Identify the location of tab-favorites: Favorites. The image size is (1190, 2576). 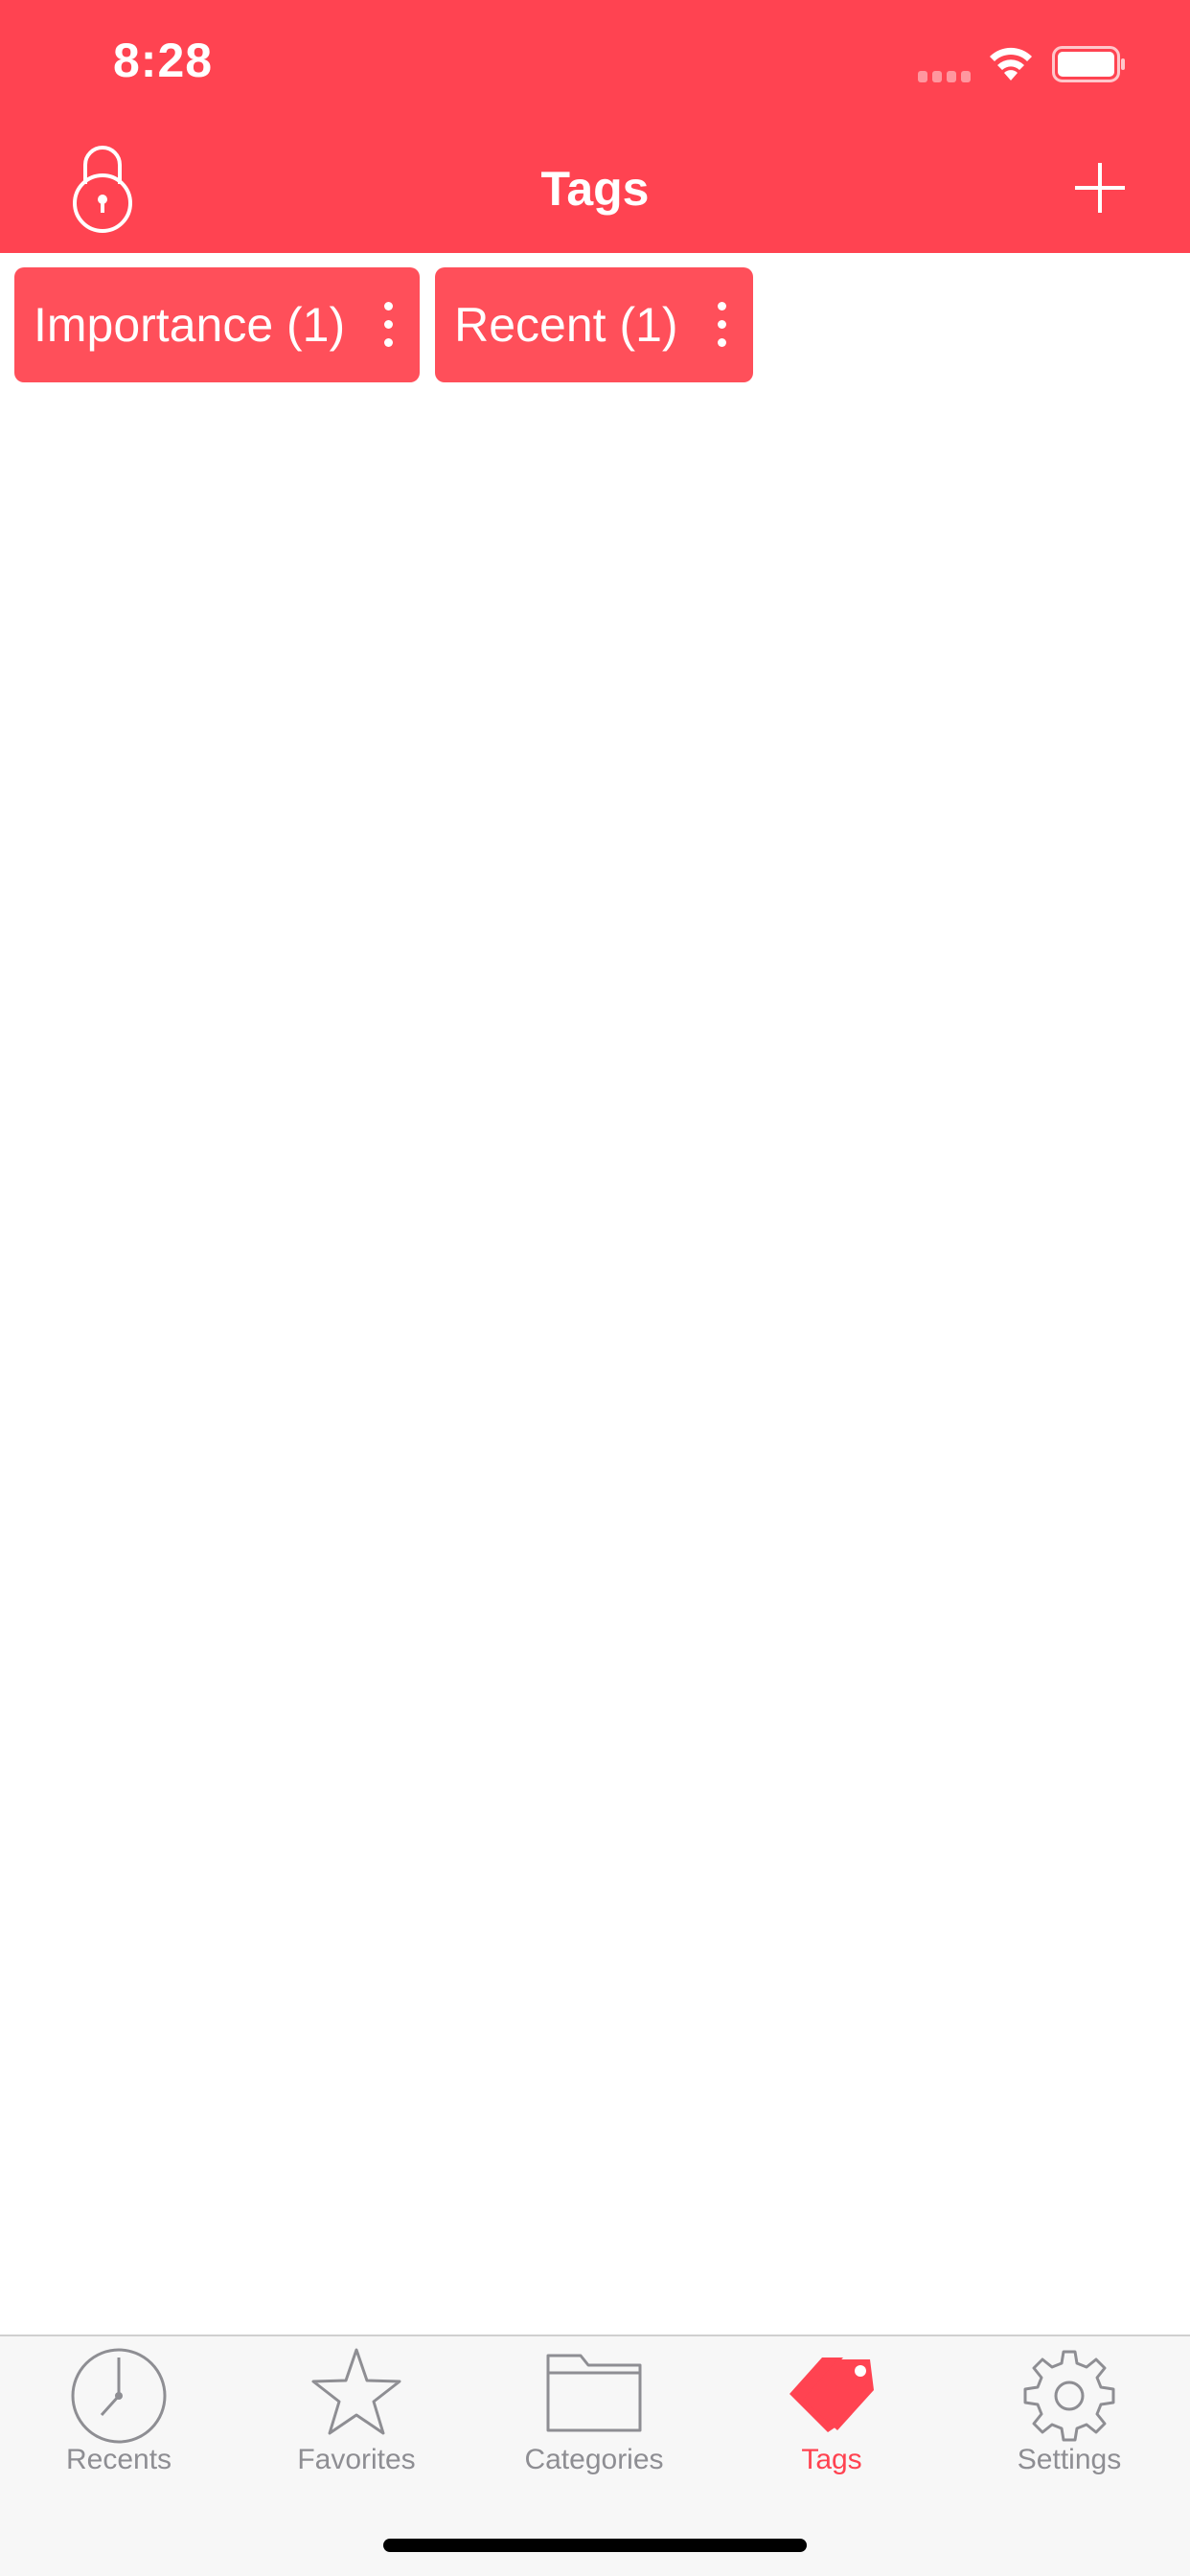
(357, 2422).